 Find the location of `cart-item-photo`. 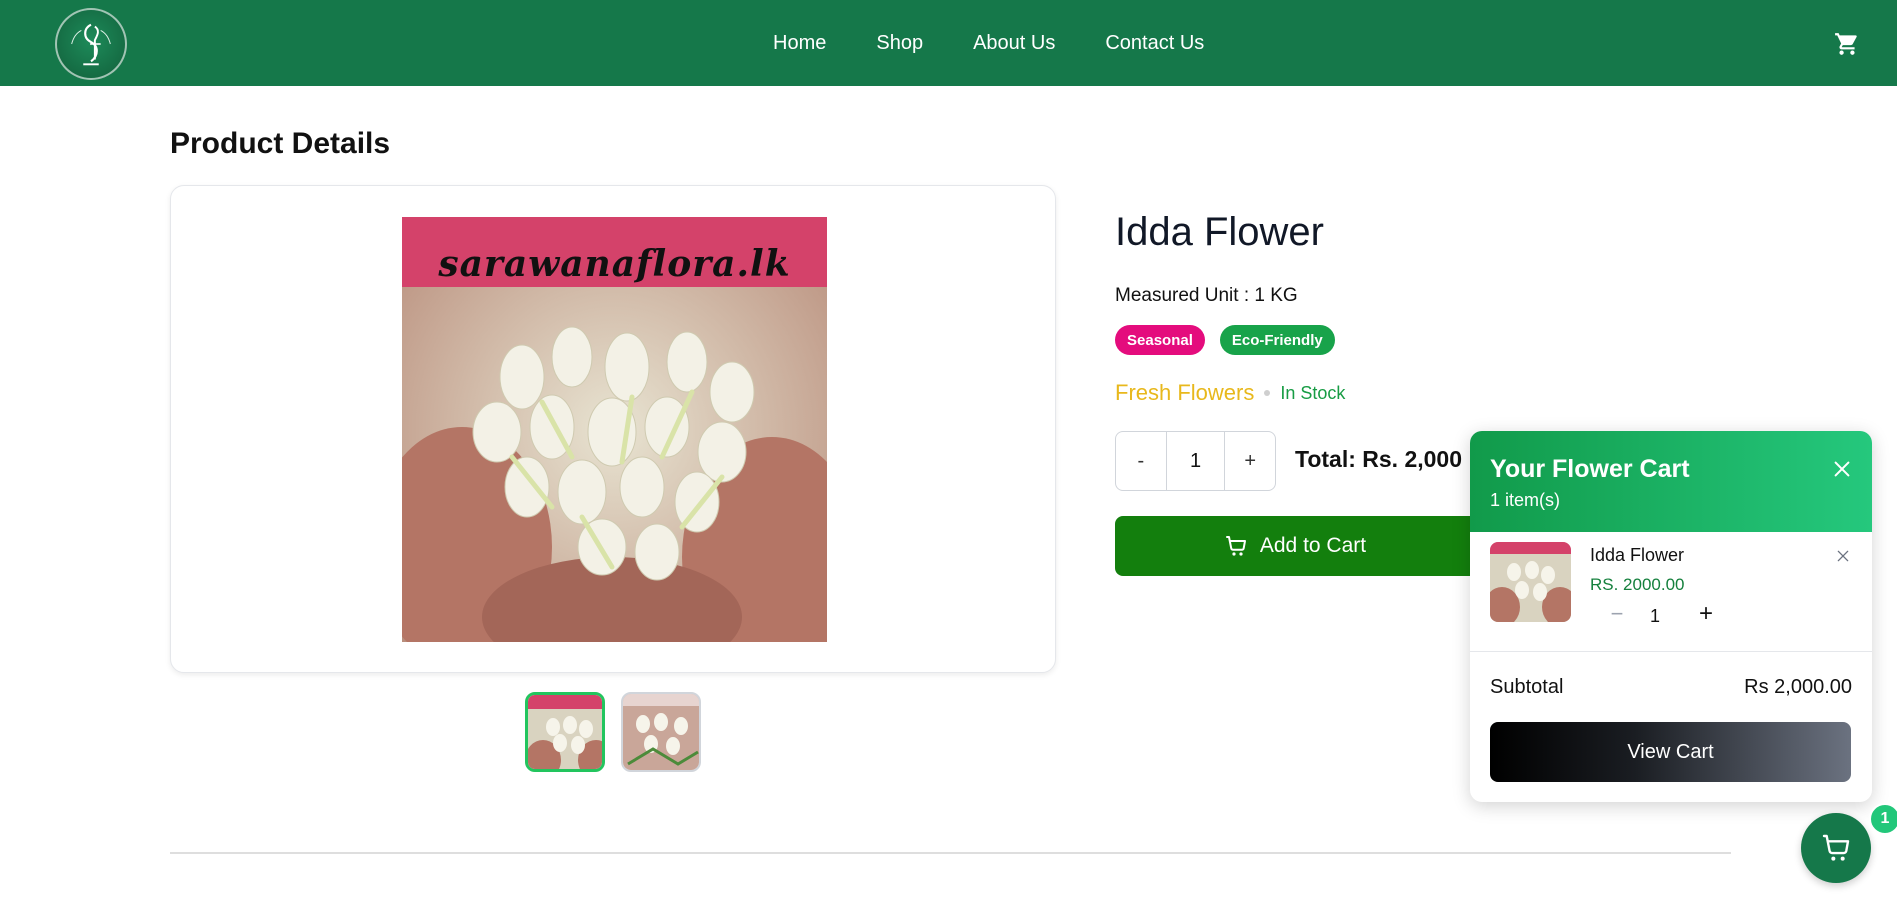

cart-item-photo is located at coordinates (1530, 582).